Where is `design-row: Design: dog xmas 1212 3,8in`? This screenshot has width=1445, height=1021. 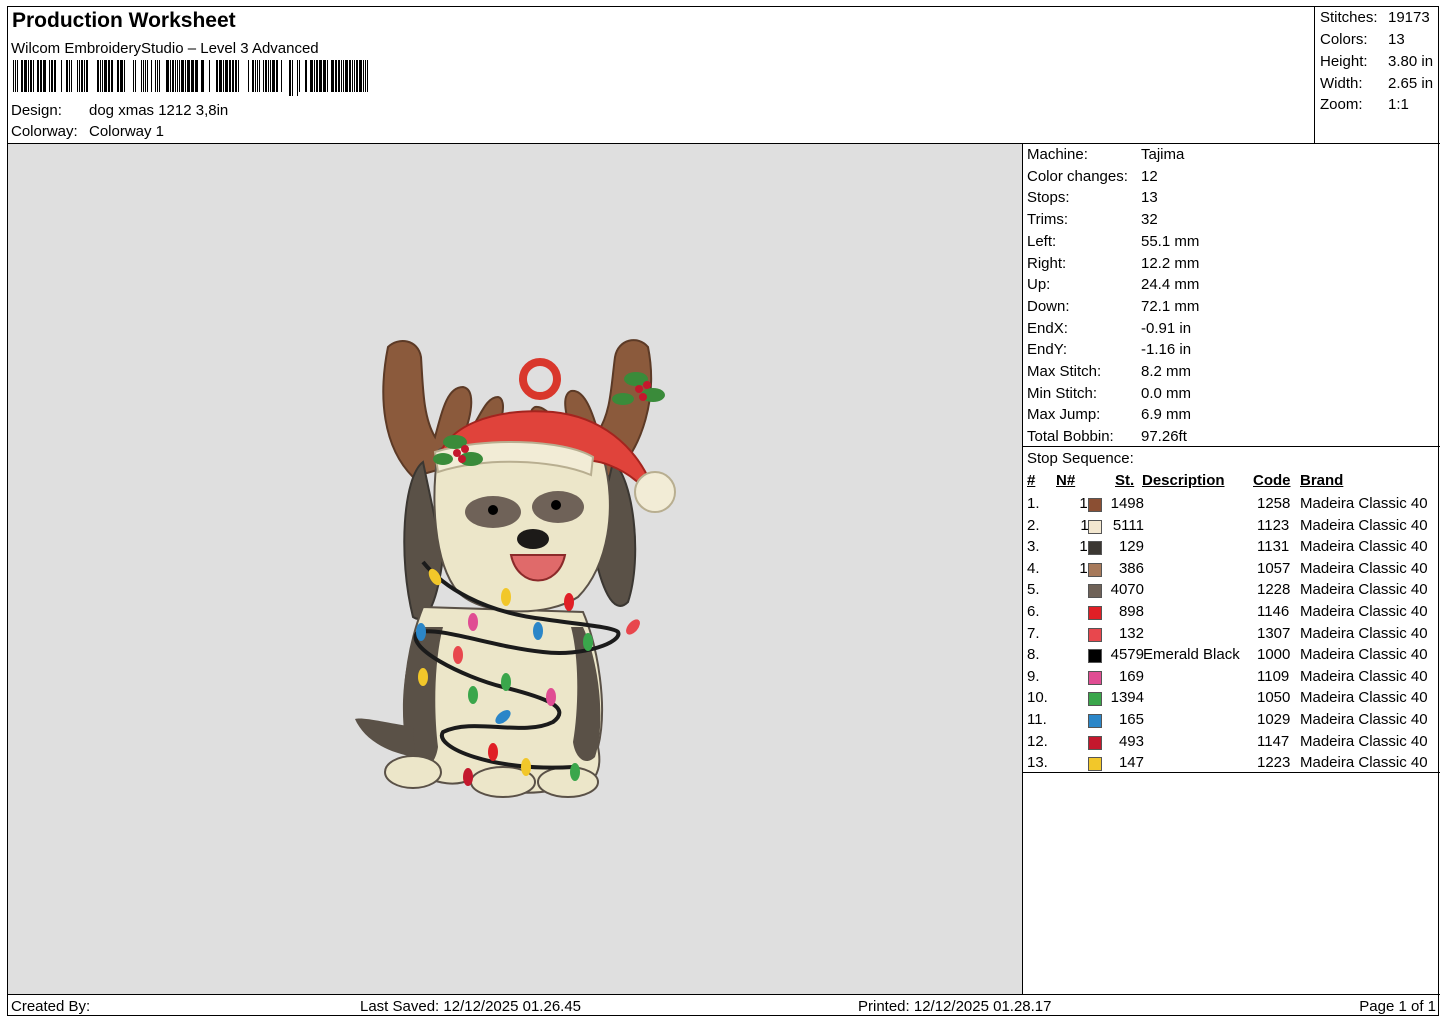
design-row: Design: dog xmas 1212 3,8in is located at coordinates (119, 110).